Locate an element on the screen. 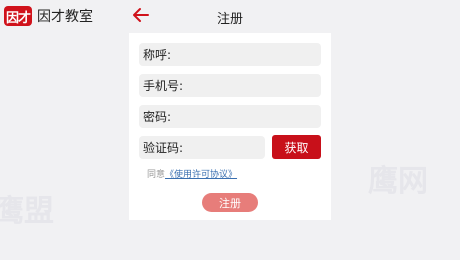 The width and height of the screenshot is (460, 260). phone-label: 手机号: is located at coordinates (163, 86).